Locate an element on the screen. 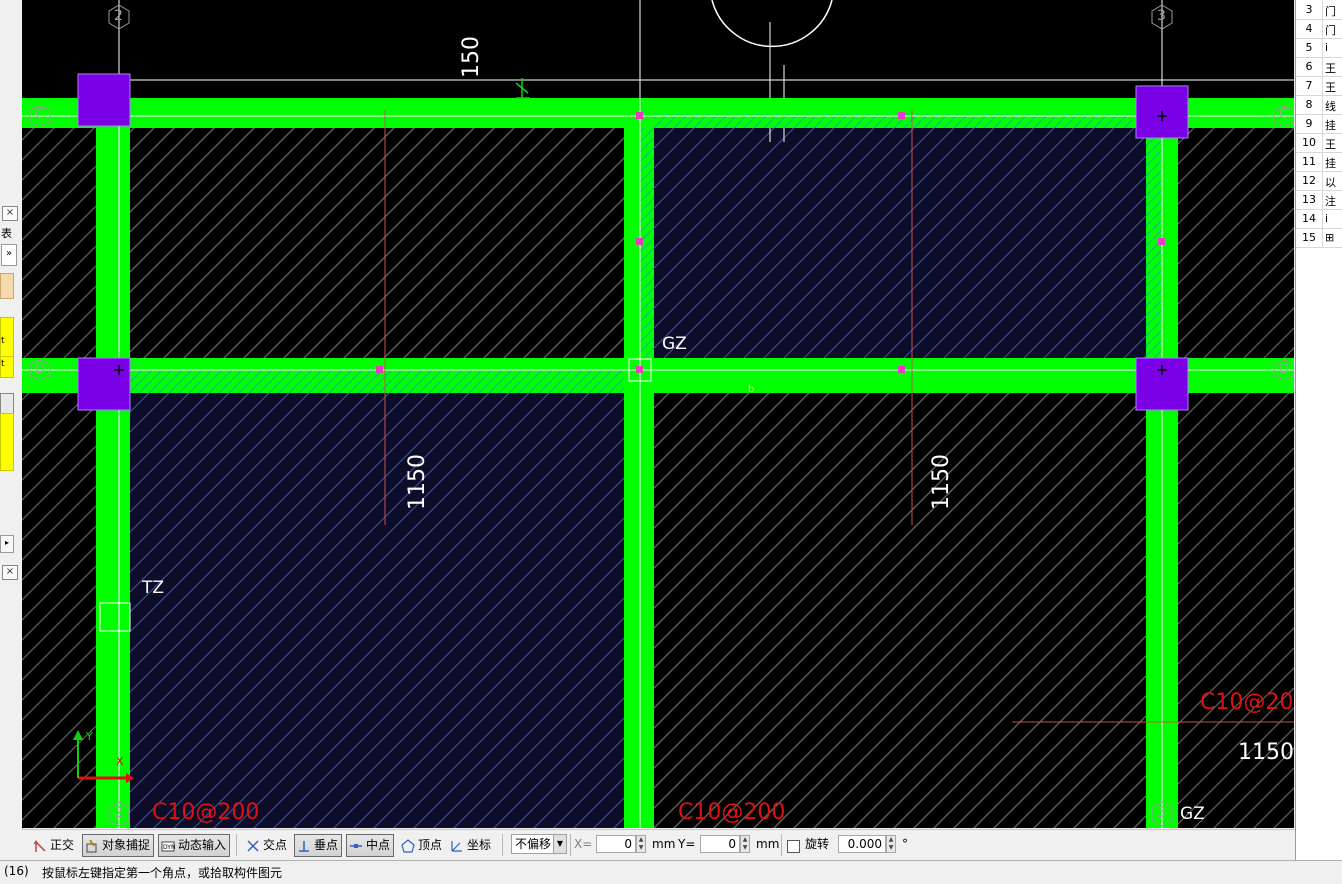  coordinate-snap-button: 坐标 is located at coordinates (471, 845).